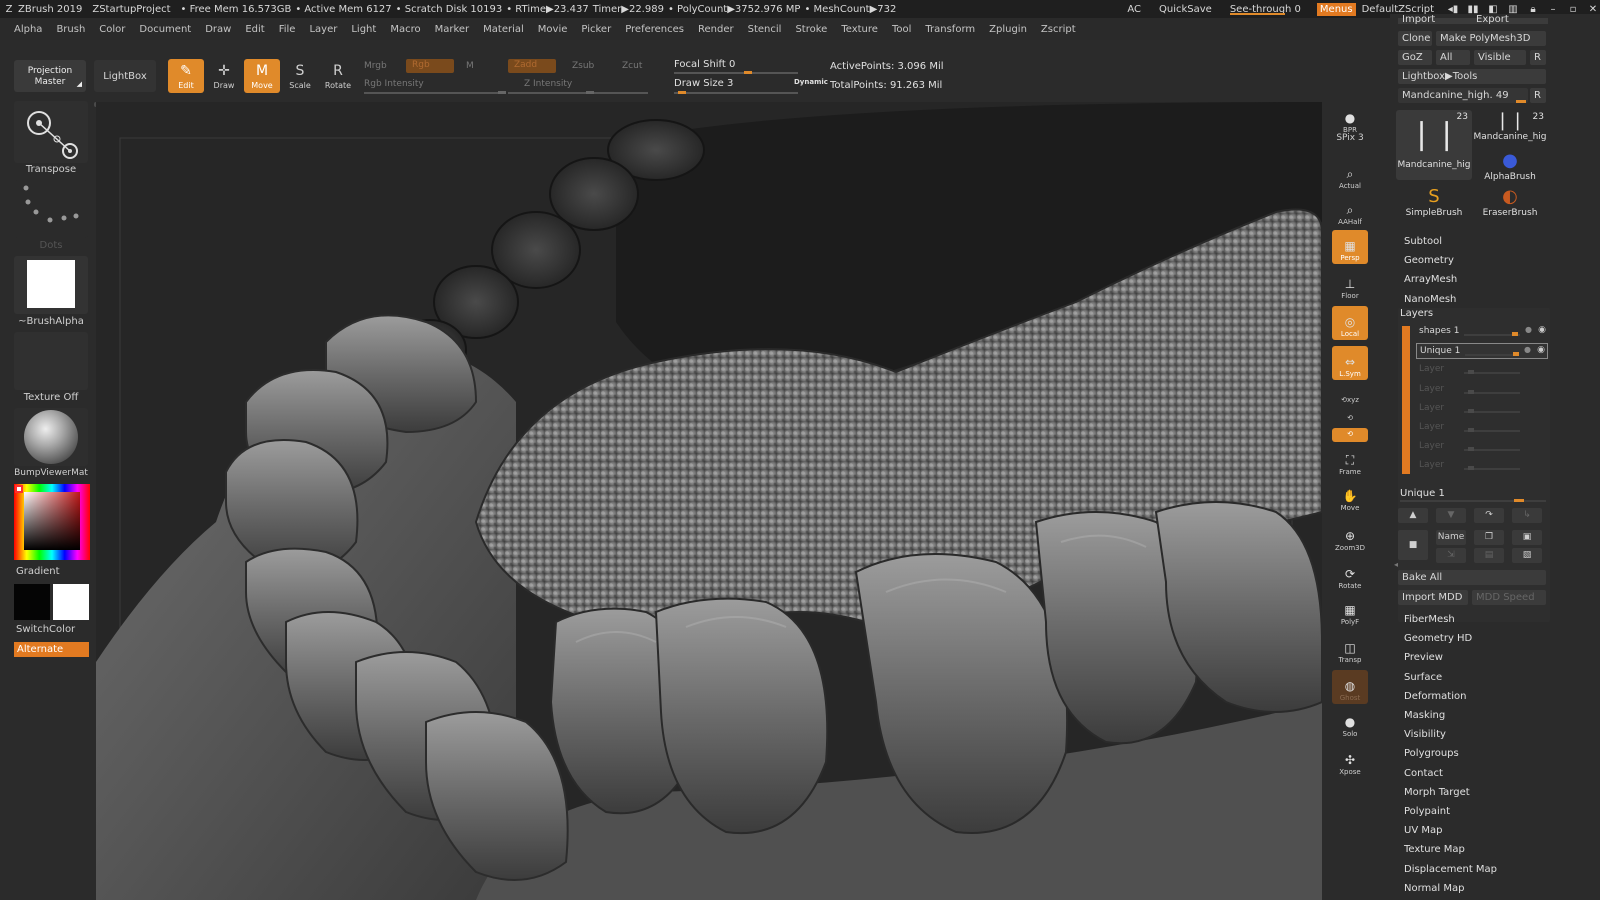 The width and height of the screenshot is (1600, 900). Describe the element at coordinates (323, 29) in the screenshot. I see `menu-layer: Layer` at that location.